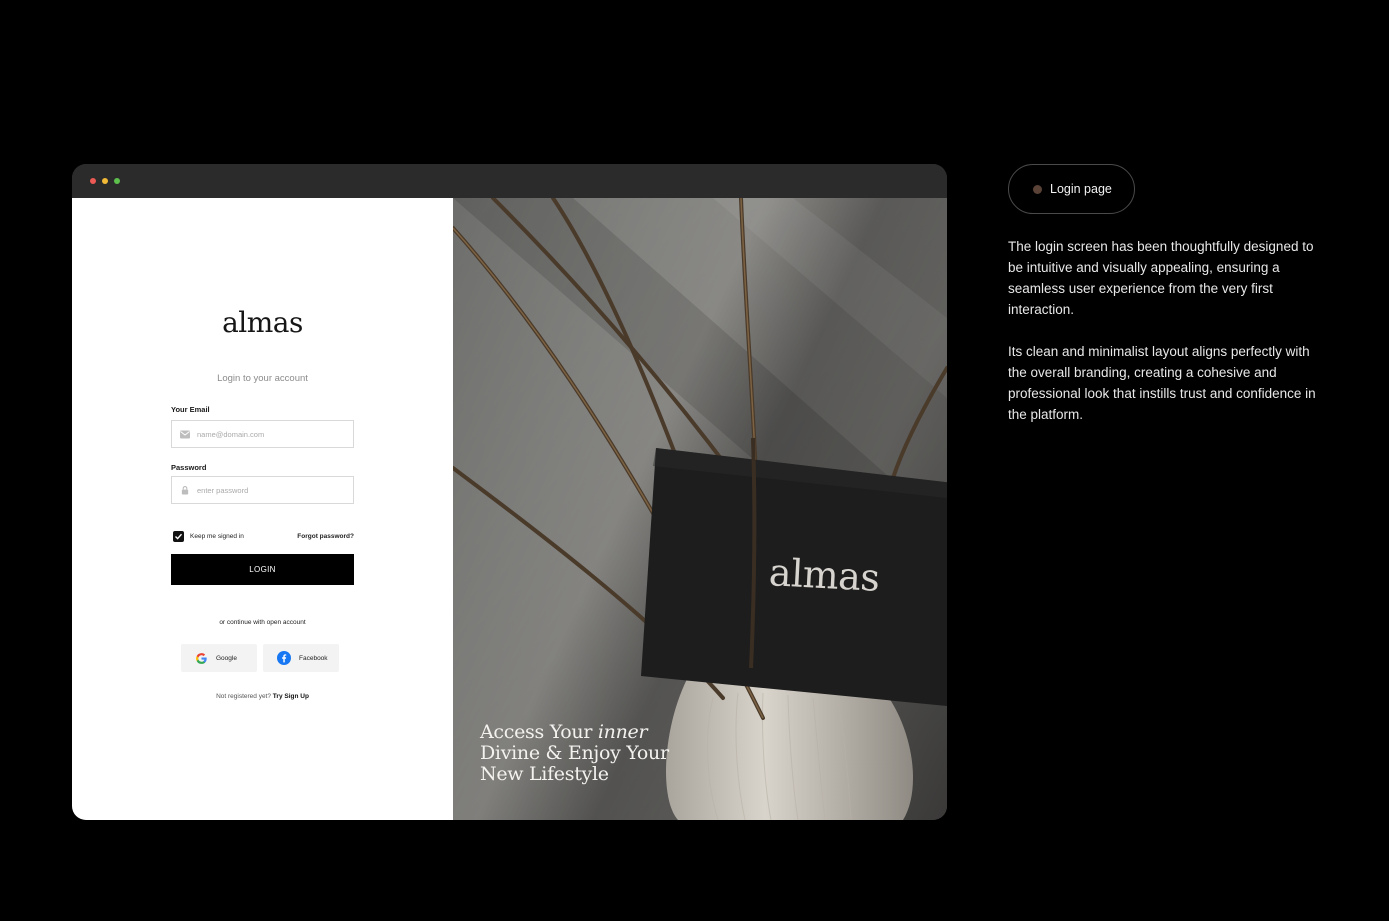  Describe the element at coordinates (291, 696) in the screenshot. I see `sign-up-link: Try Sign Up` at that location.